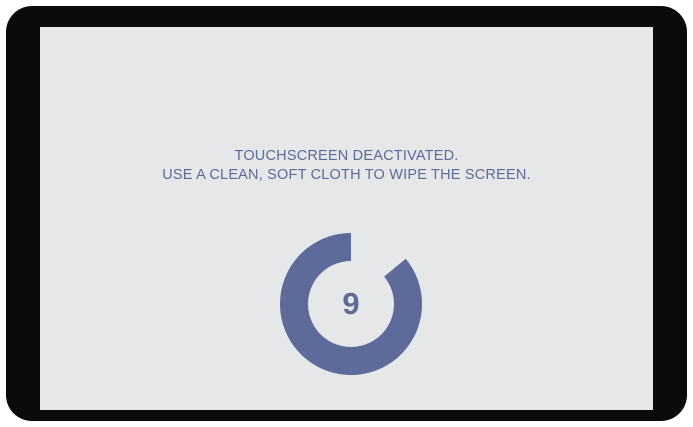 The width and height of the screenshot is (693, 427). I want to click on countdown-timer: 9, so click(351, 304).